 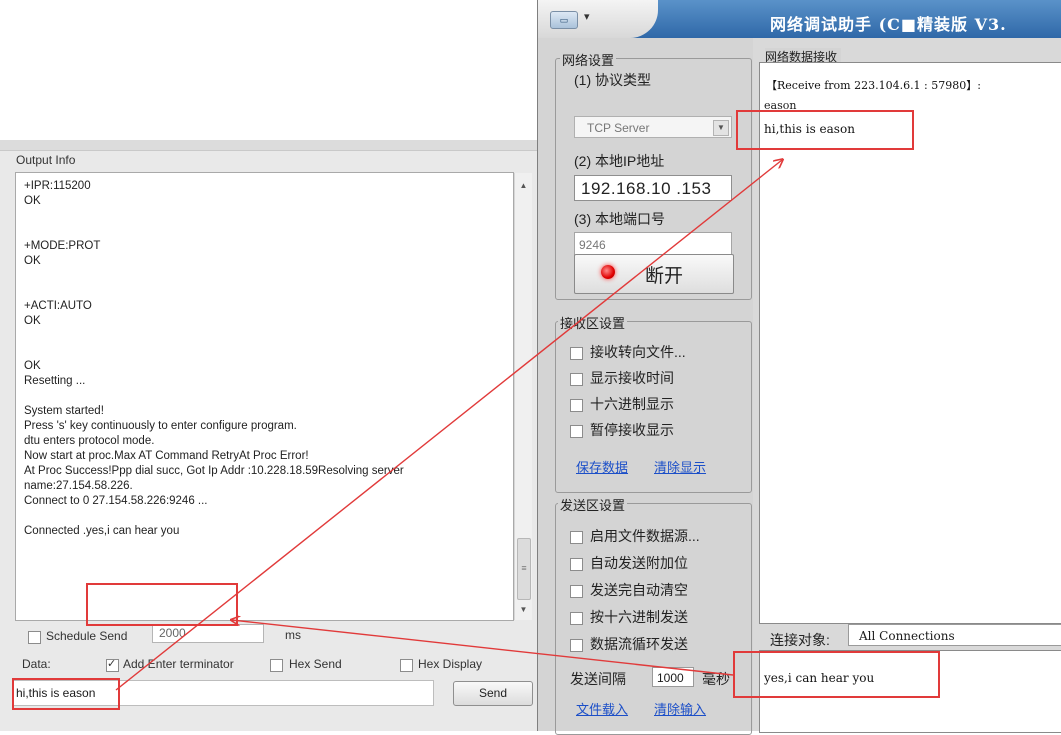 What do you see at coordinates (162, 604) in the screenshot?
I see `highlight-received-reply` at bounding box center [162, 604].